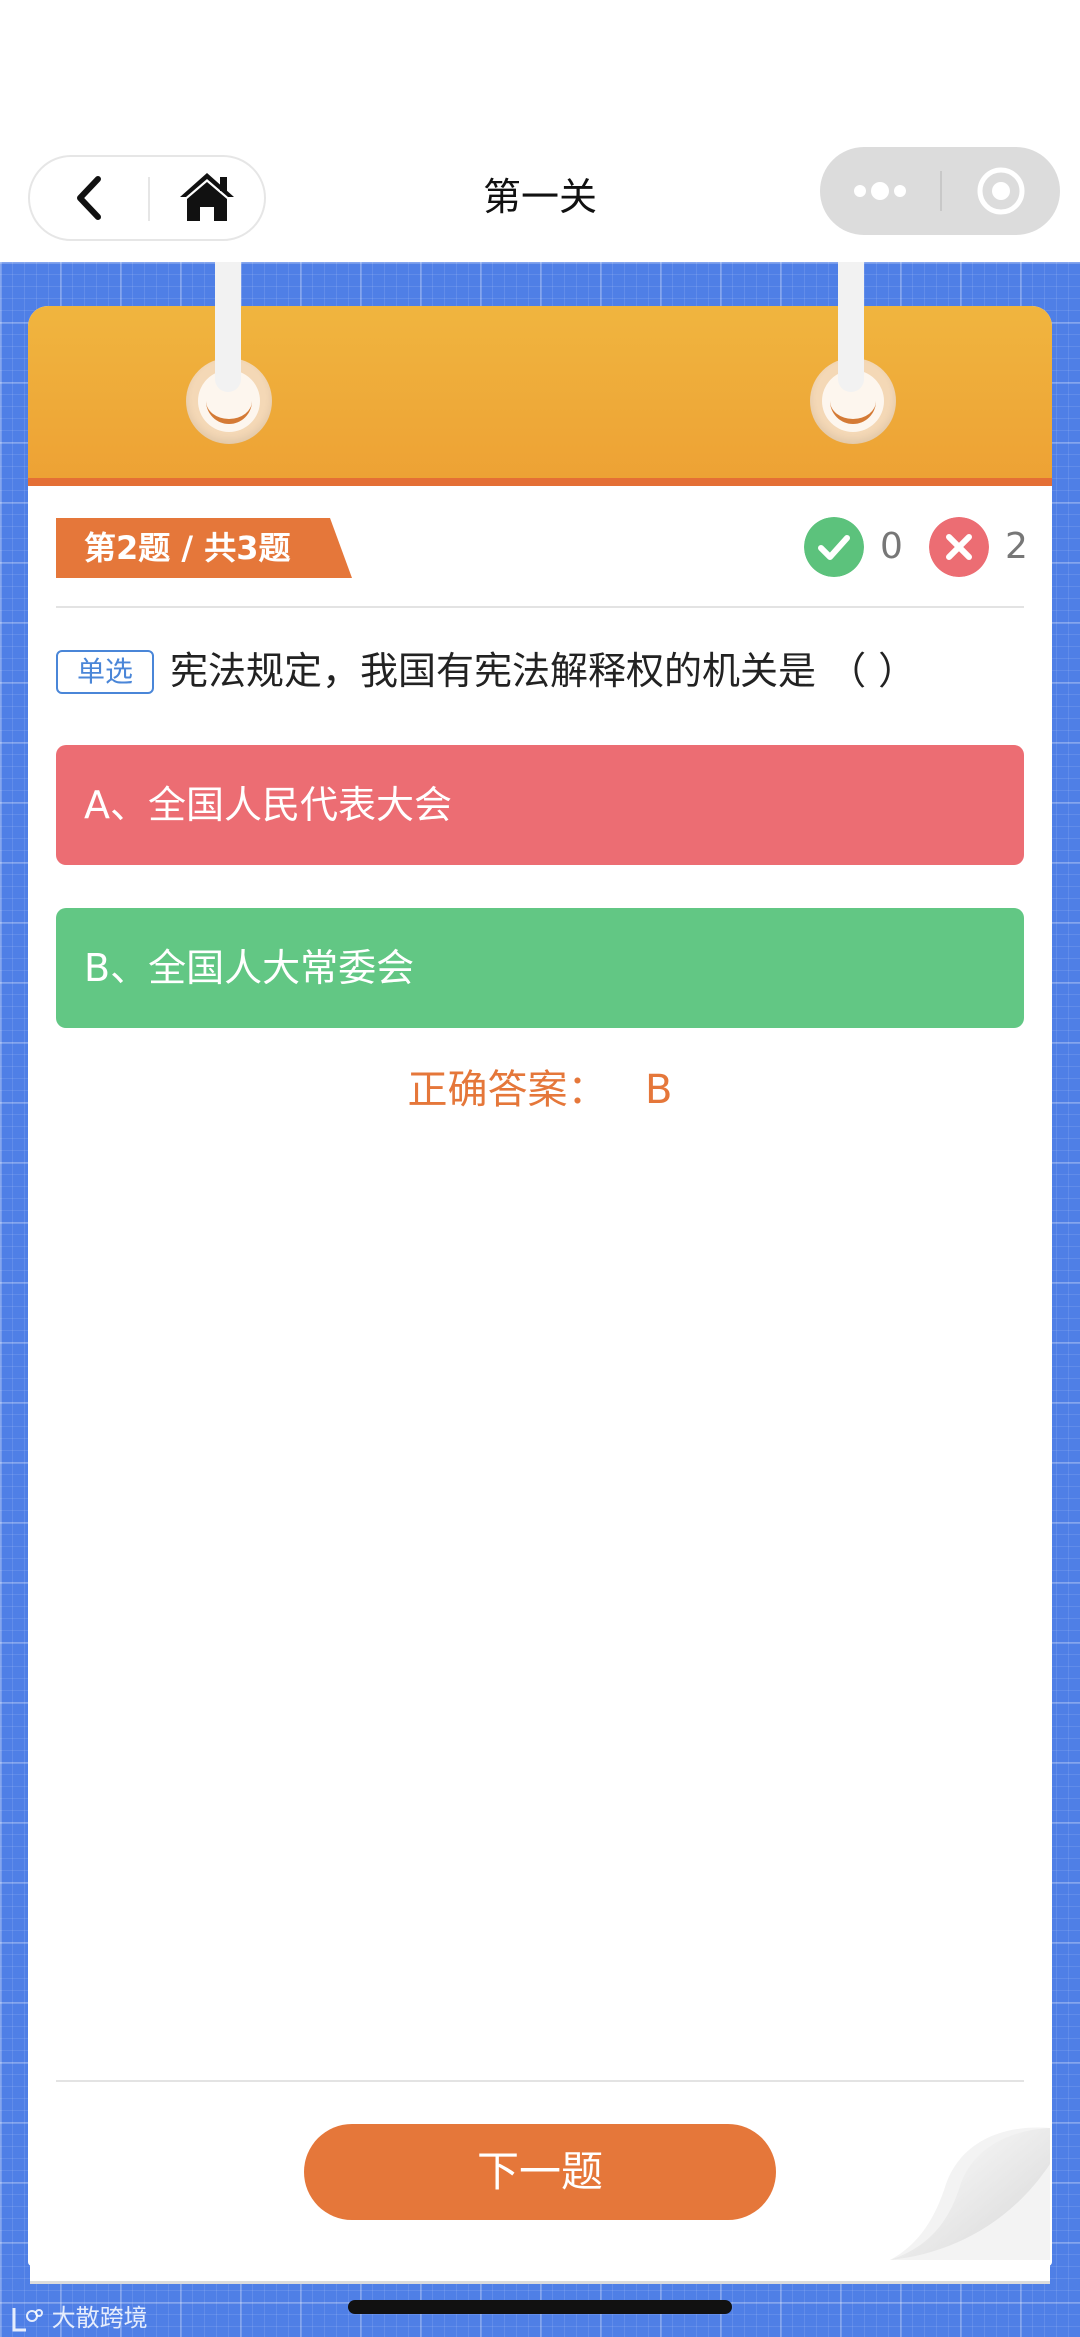 The image size is (1080, 2337). I want to click on correct-answer-label: 正确答案：, so click(507, 1090).